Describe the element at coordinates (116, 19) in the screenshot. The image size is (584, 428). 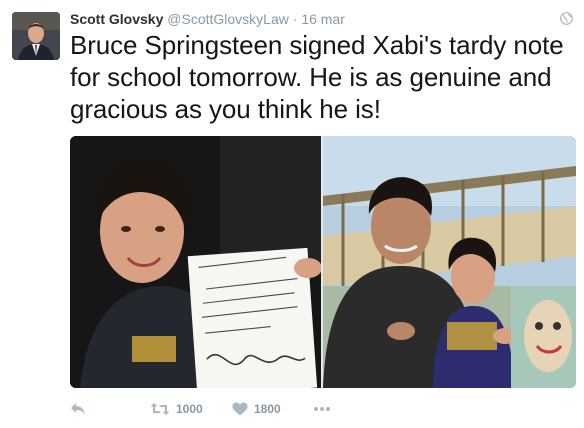
I see `author-name: Scott Glovsky` at that location.